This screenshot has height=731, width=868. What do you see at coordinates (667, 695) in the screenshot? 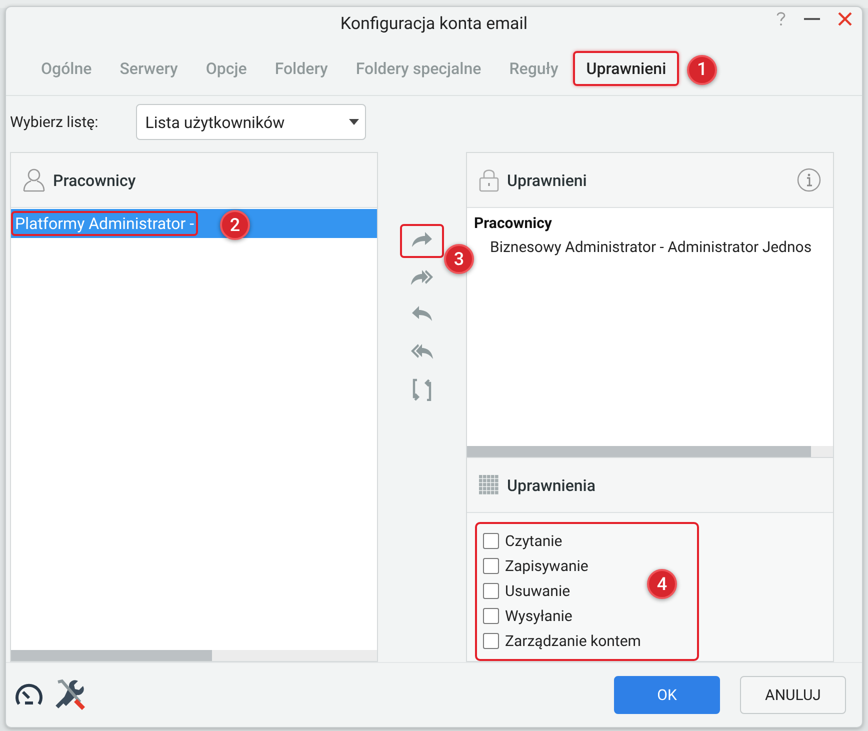
I see `ok-button: OK` at bounding box center [667, 695].